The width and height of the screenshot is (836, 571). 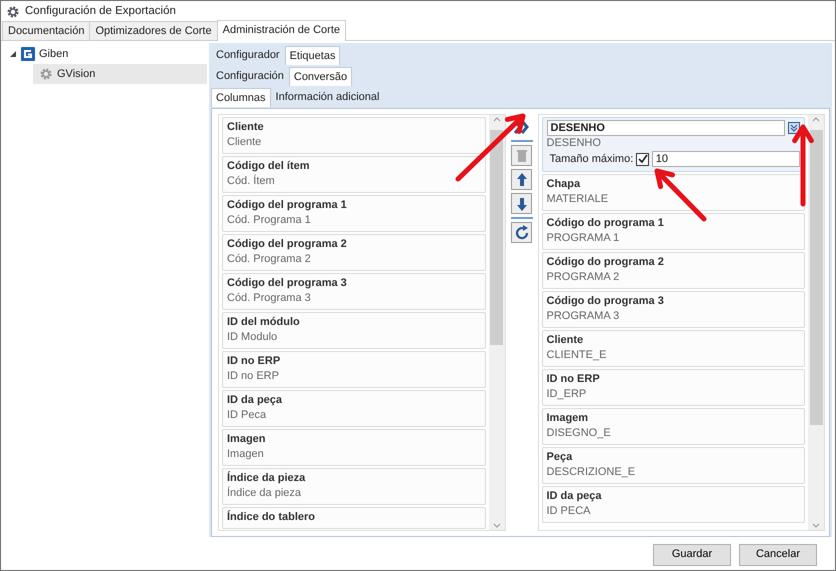 I want to click on column-item: Código del programa 1 Cód. Programa 1, so click(x=354, y=213).